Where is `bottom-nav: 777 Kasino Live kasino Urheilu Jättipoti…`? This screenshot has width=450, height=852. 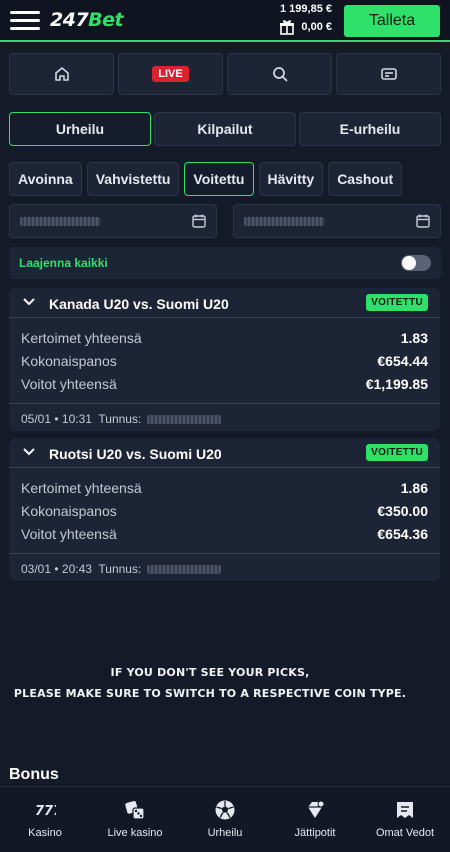
bottom-nav: 777 Kasino Live kasino Urheilu Jättipoti… is located at coordinates (225, 819).